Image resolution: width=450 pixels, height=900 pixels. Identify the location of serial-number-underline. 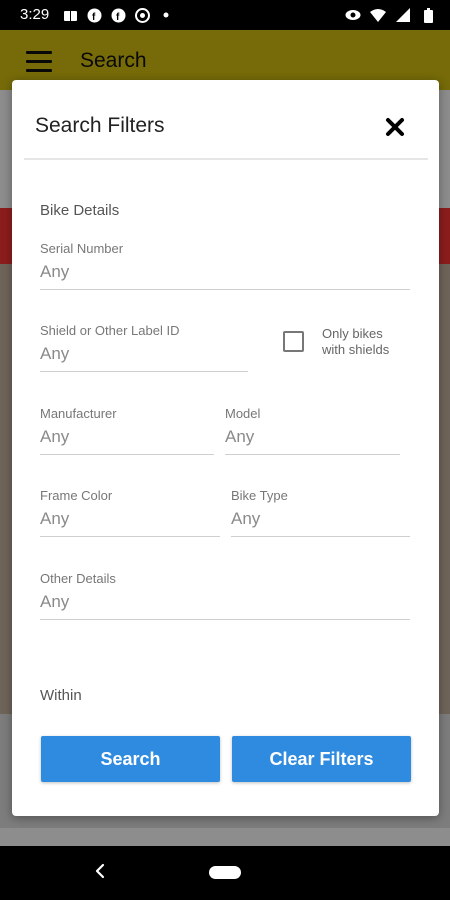
(225, 289).